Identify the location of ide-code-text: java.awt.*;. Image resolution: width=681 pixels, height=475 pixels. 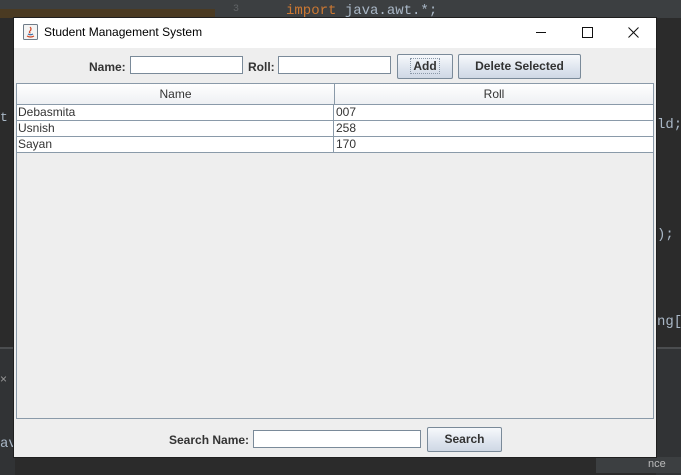
(387, 11).